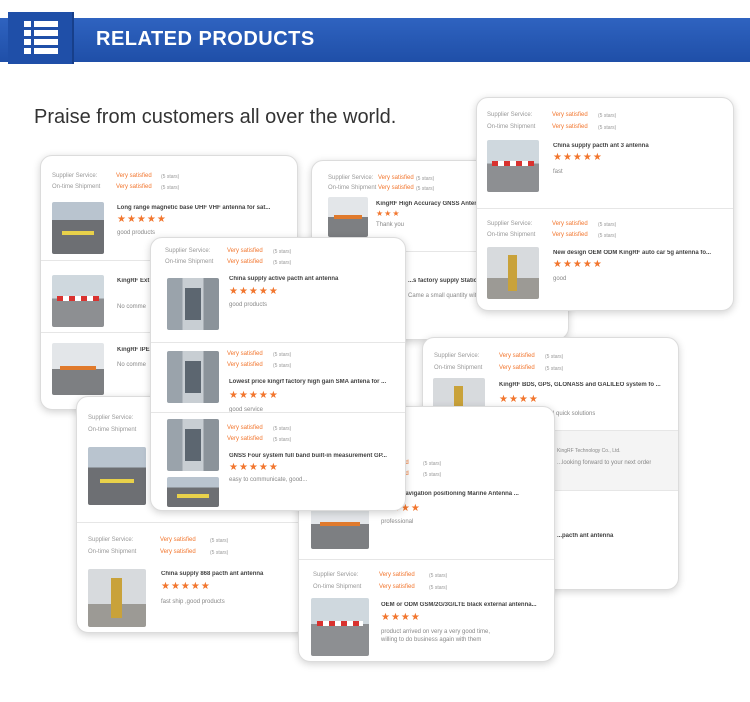 The width and height of the screenshot is (750, 702). I want to click on product-title: China supply 868 pacth ant antenna, so click(231, 574).